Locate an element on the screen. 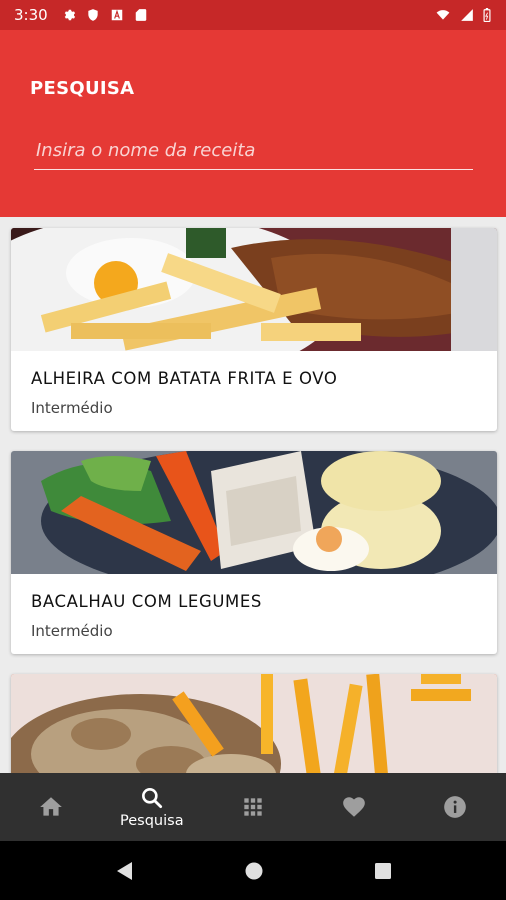 This screenshot has height=900, width=506. search-input is located at coordinates (253, 150).